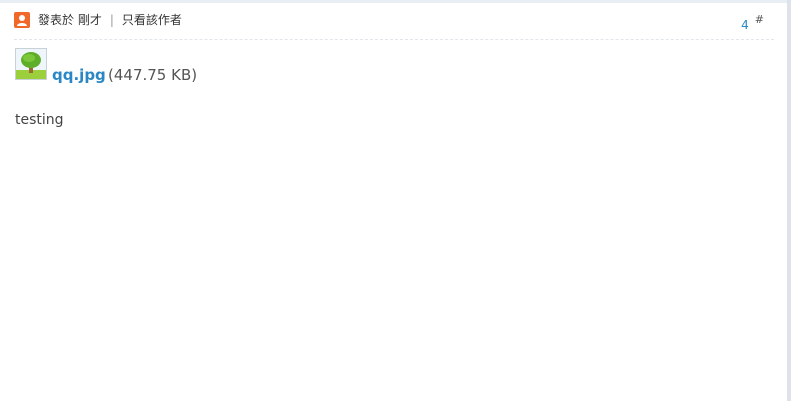 The width and height of the screenshot is (791, 401). I want to click on floor-hash: #, so click(759, 19).